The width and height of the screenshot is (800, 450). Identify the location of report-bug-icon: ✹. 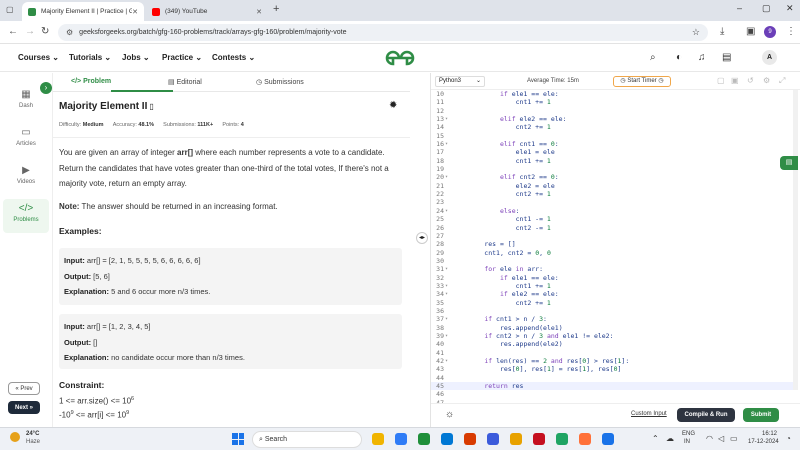
(393, 105).